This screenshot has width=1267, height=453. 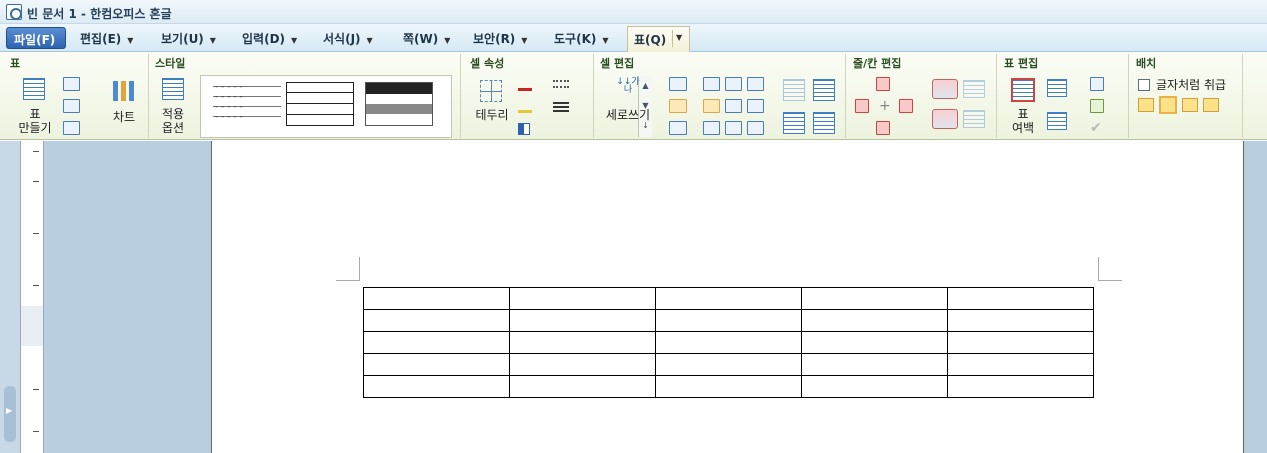 What do you see at coordinates (1097, 84) in the screenshot?
I see `table-props-icon` at bounding box center [1097, 84].